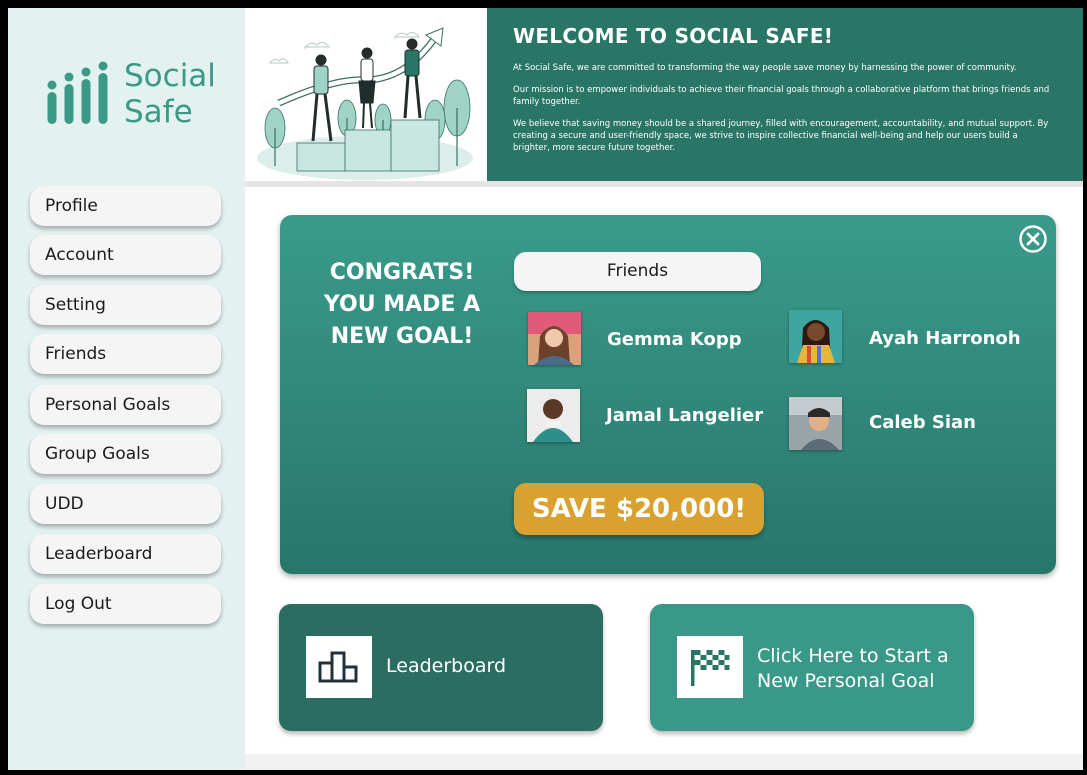 The width and height of the screenshot is (1087, 775). Describe the element at coordinates (673, 36) in the screenshot. I see `welcome-title: WELCOME TO SOCIAL SAFE!` at that location.